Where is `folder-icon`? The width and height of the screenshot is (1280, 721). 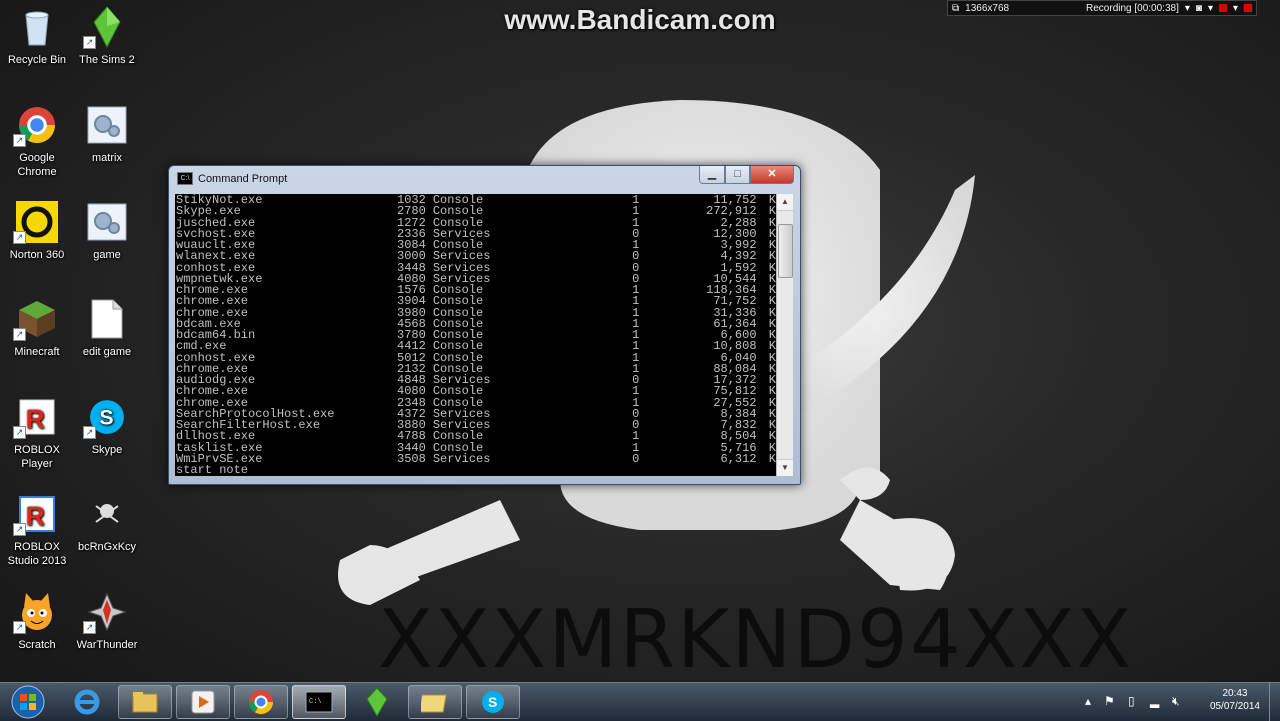
folder-icon is located at coordinates (434, 703).